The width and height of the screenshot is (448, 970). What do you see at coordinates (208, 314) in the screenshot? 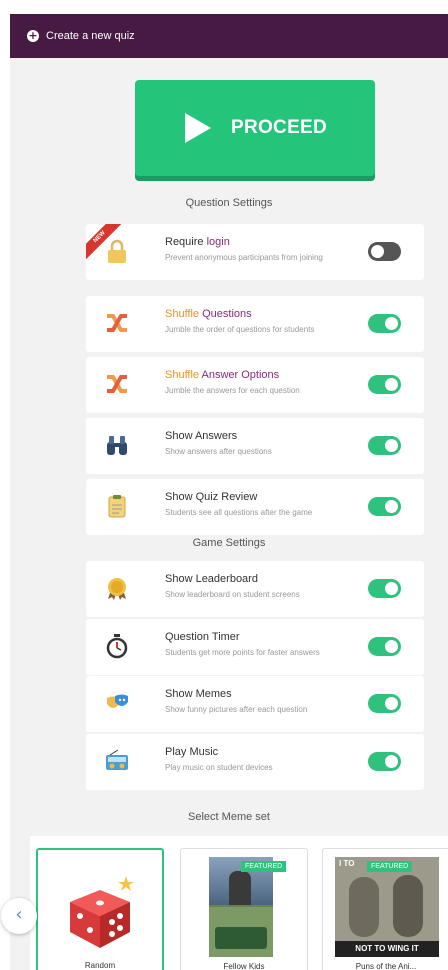
I see `setting-title: Shuffle Questions` at bounding box center [208, 314].